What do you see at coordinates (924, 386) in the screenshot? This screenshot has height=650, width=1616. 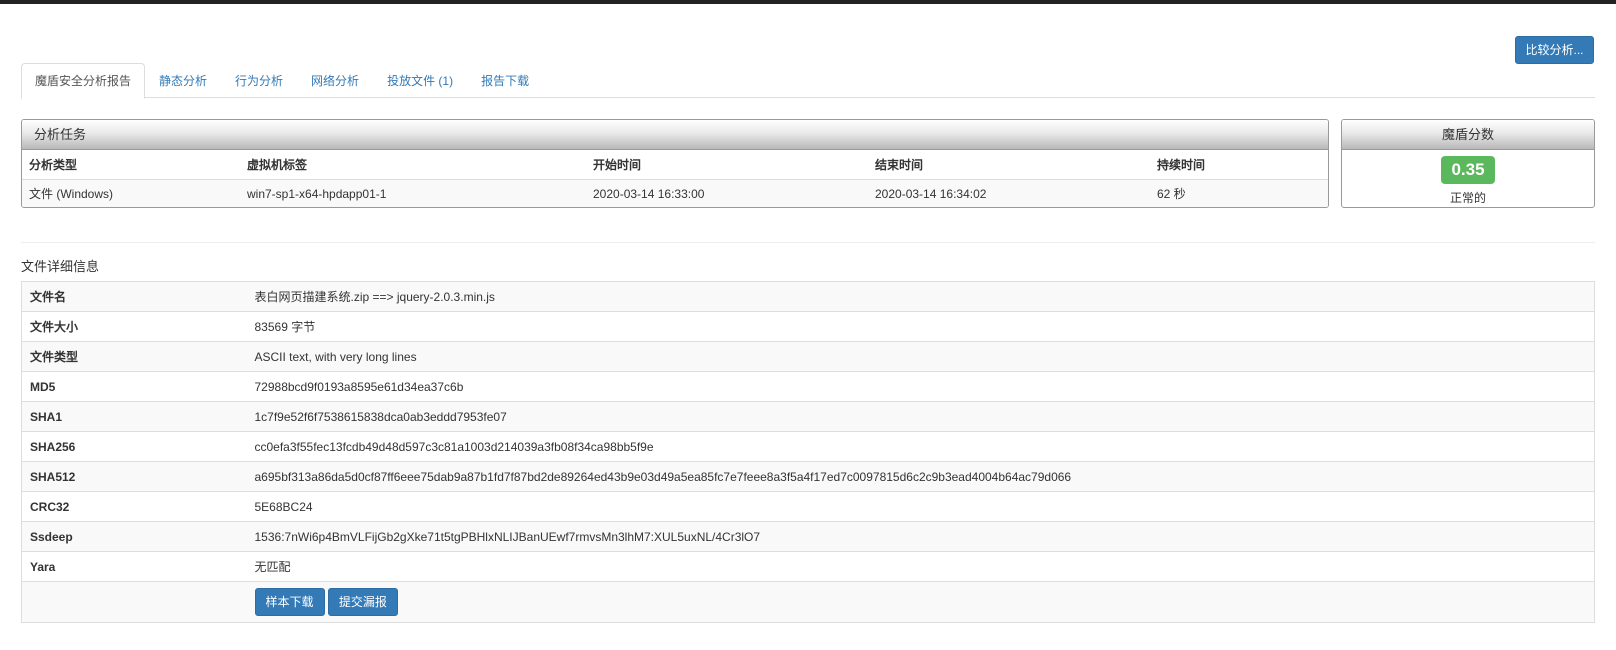 I see `row-value-md5: 72988bcd9f0193a8595e61d34ea37c6b` at bounding box center [924, 386].